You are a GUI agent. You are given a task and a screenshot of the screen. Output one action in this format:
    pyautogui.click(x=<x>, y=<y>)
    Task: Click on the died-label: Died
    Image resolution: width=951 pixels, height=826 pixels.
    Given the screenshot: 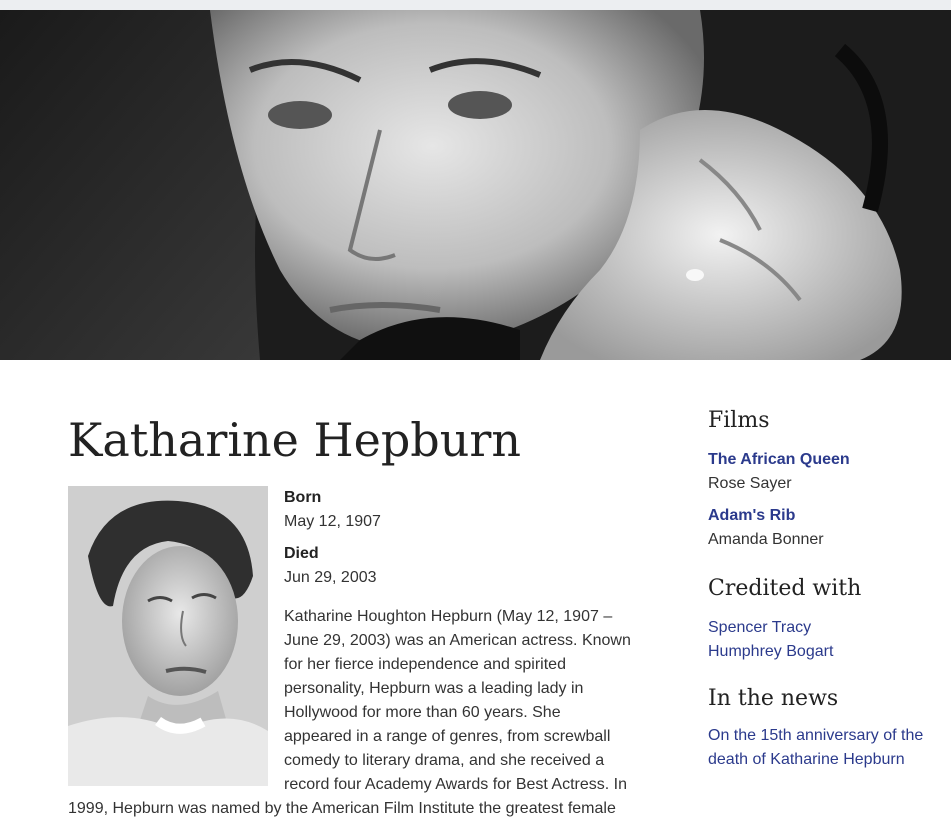 What is the action you would take?
    pyautogui.click(x=301, y=553)
    